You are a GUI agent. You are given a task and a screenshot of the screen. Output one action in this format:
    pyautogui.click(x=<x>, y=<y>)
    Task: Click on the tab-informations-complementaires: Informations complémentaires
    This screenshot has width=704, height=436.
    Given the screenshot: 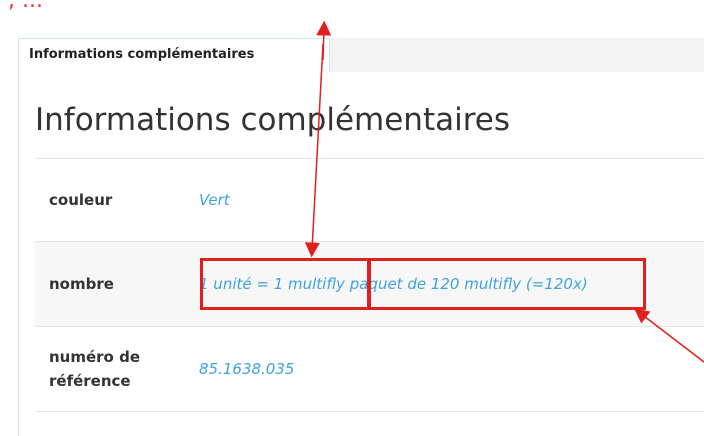 What is the action you would take?
    pyautogui.click(x=174, y=55)
    